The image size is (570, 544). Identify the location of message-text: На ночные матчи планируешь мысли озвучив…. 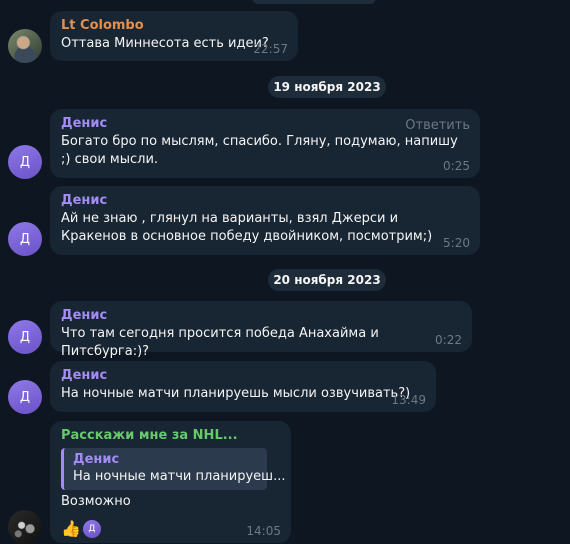
(236, 393).